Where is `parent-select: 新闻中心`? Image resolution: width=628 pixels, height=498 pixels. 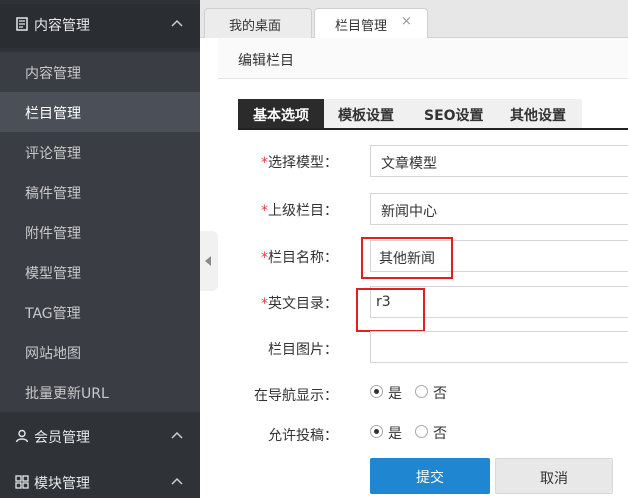 parent-select: 新闻中心 is located at coordinates (499, 209).